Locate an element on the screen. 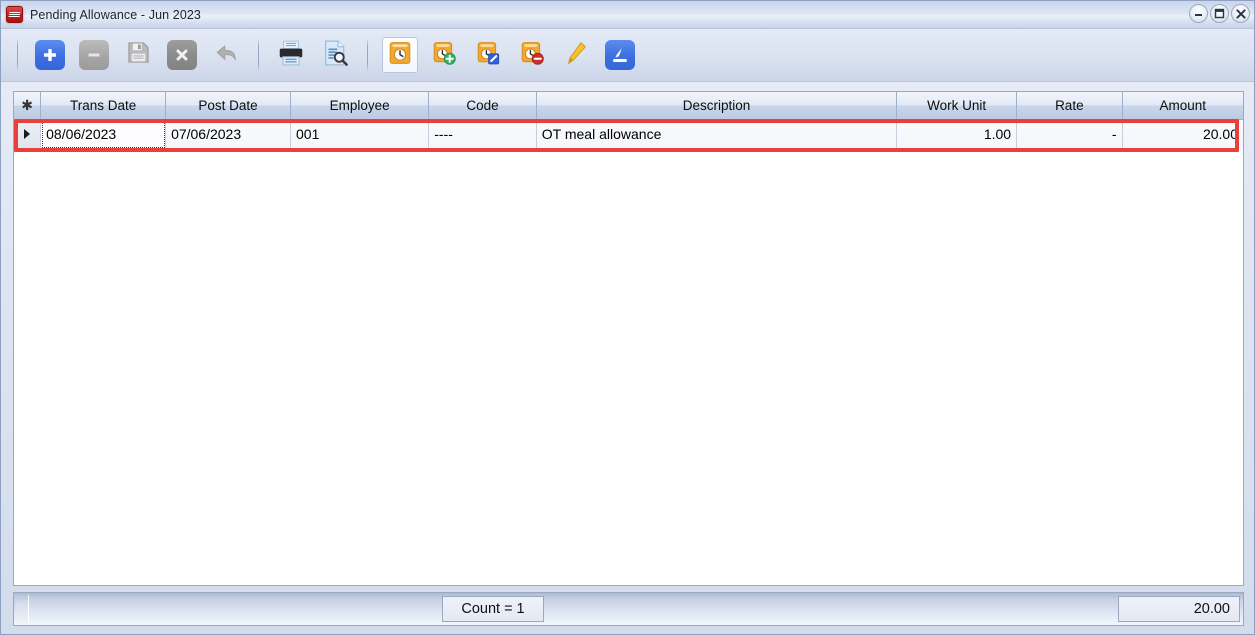 The image size is (1255, 635). floppy-disk-icon is located at coordinates (138, 55).